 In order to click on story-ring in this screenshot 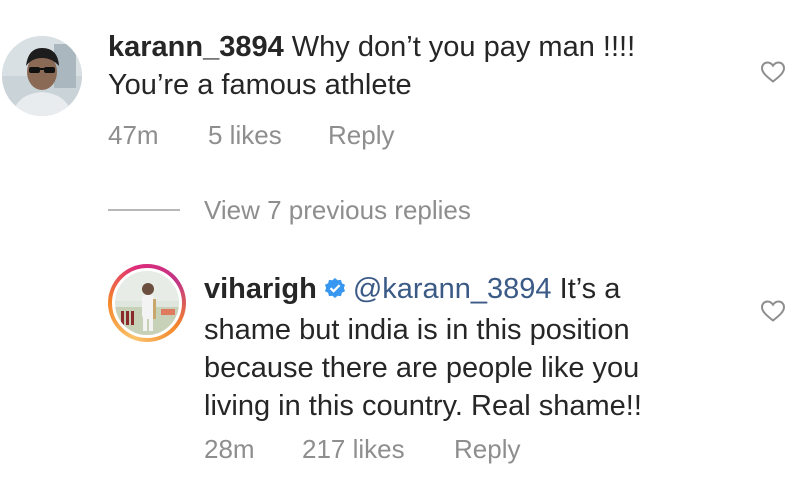, I will do `click(147, 303)`.